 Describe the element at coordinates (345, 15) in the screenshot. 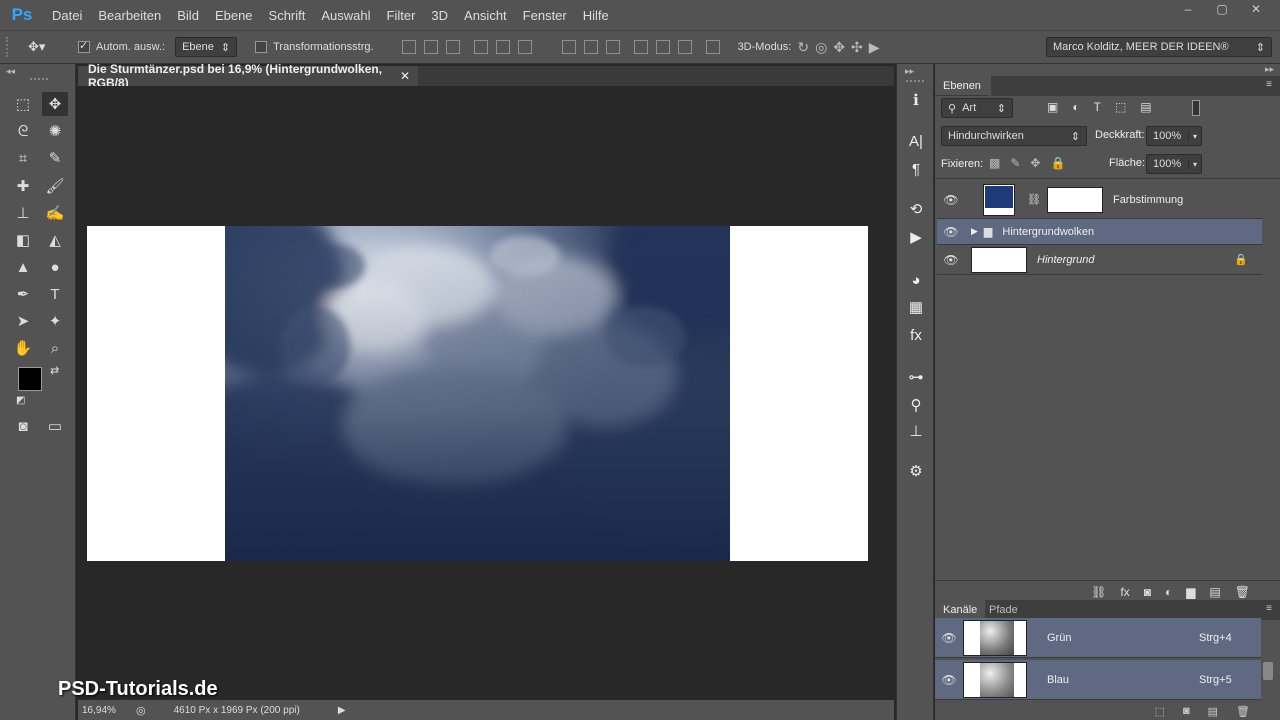

I see `menu-auswahl: Auswahl` at that location.